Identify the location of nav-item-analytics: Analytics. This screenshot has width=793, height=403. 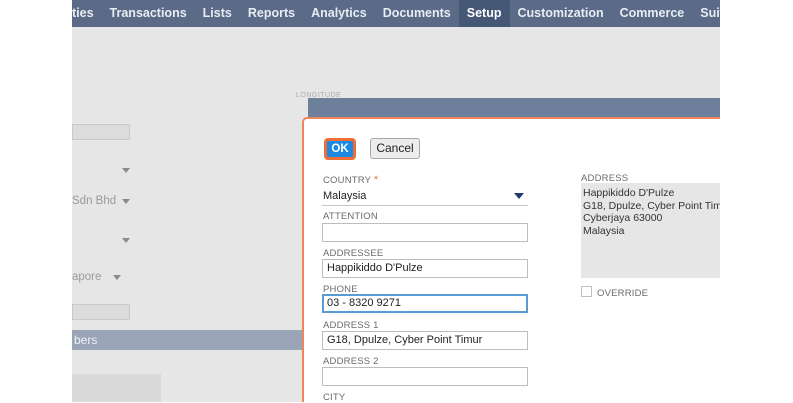
(339, 13).